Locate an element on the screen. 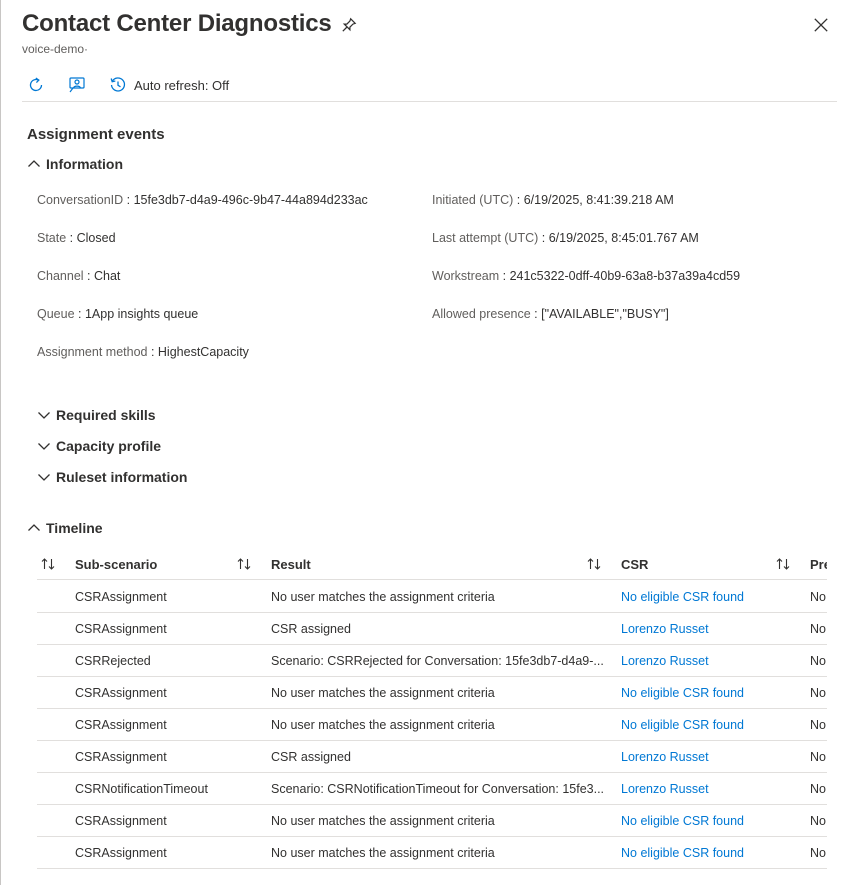 The width and height of the screenshot is (856, 885). ruleset-information-toggle: Ruleset information is located at coordinates (112, 477).